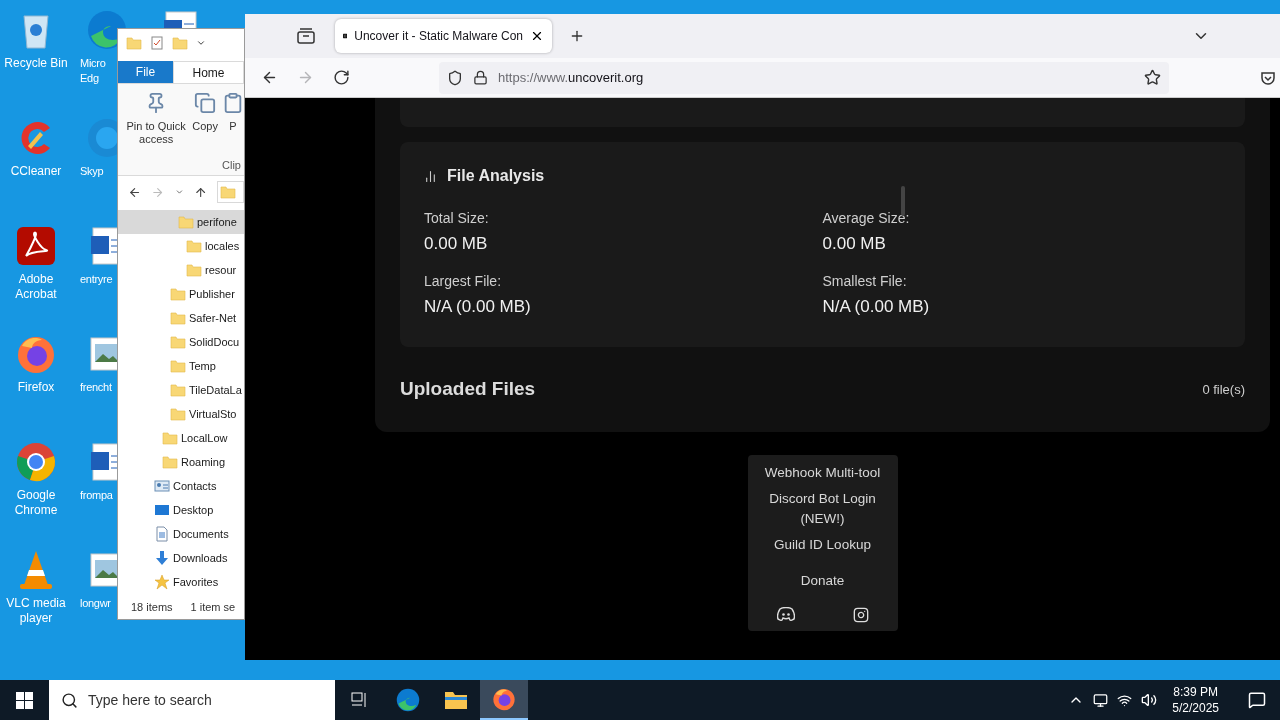 This screenshot has height=720, width=1280. I want to click on tree-item: Desktop, so click(181, 510).